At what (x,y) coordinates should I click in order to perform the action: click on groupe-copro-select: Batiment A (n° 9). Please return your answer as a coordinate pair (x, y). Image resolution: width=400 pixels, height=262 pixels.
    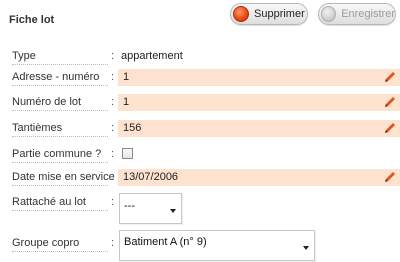
    Looking at the image, I should click on (217, 245).